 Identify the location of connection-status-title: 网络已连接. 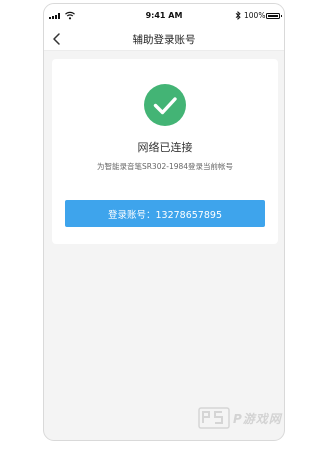
(165, 147).